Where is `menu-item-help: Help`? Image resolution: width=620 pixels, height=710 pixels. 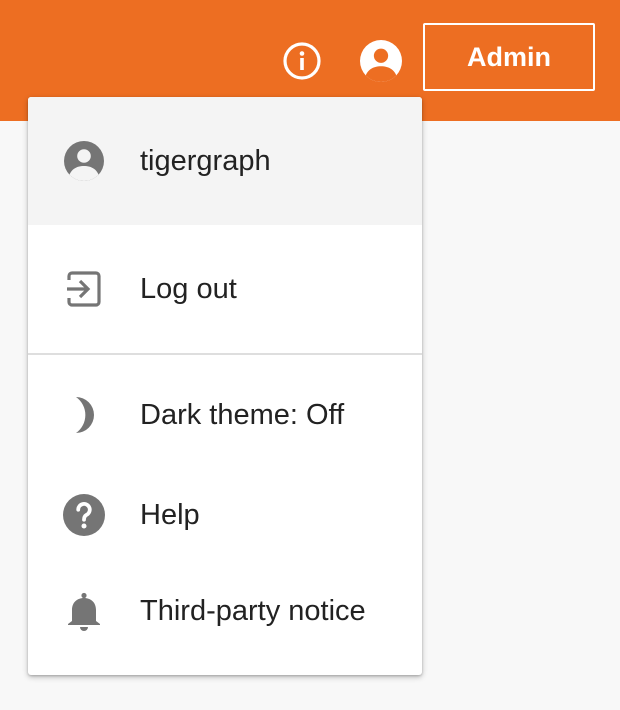
menu-item-help: Help is located at coordinates (225, 515).